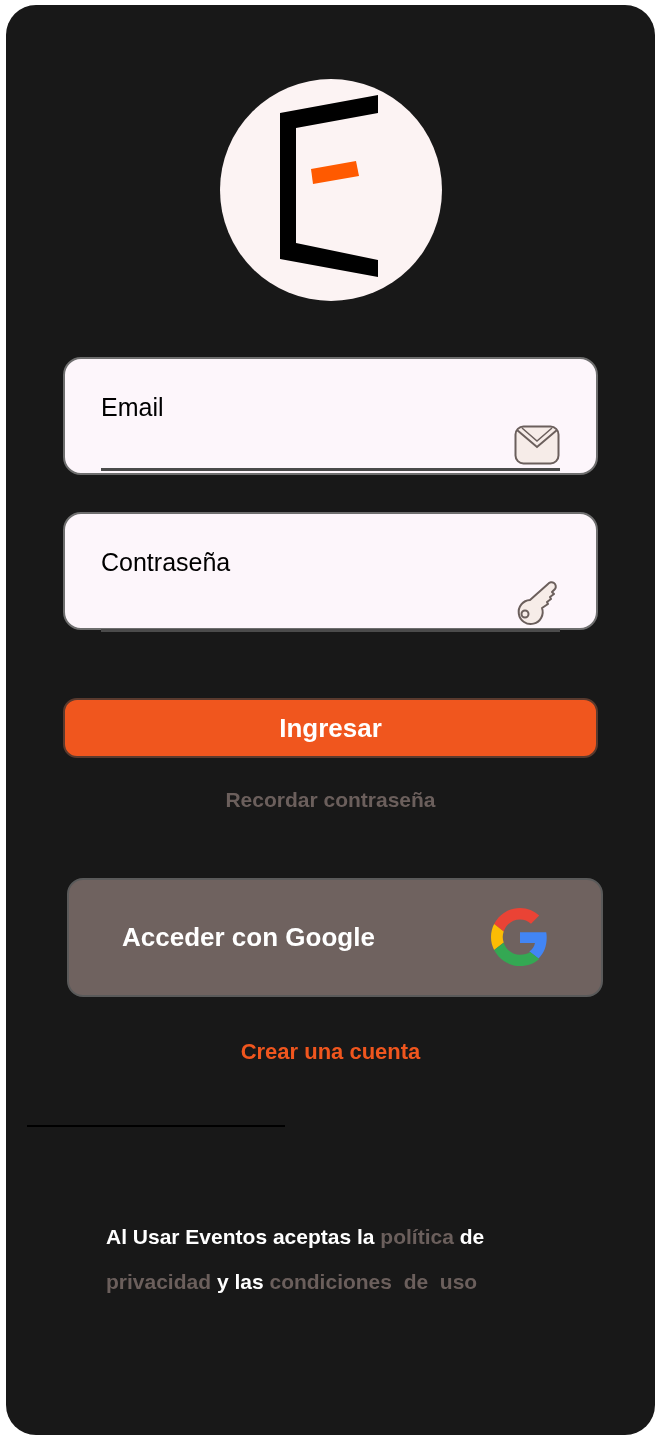  I want to click on login-button: Ingresar, so click(330, 728).